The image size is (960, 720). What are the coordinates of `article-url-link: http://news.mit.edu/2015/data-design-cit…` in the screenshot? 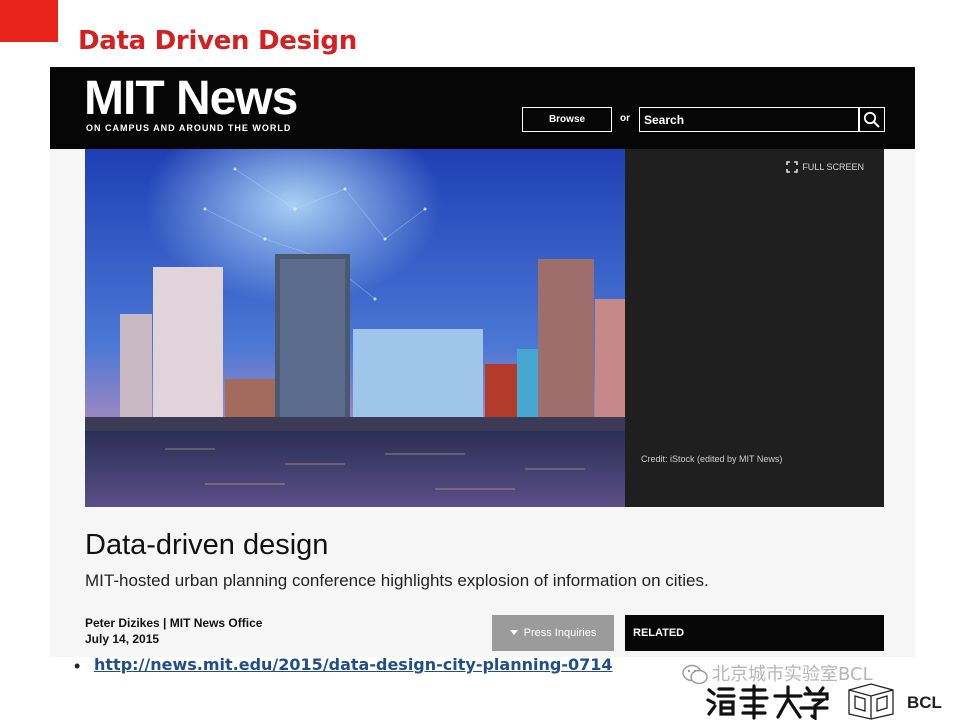 It's located at (353, 664).